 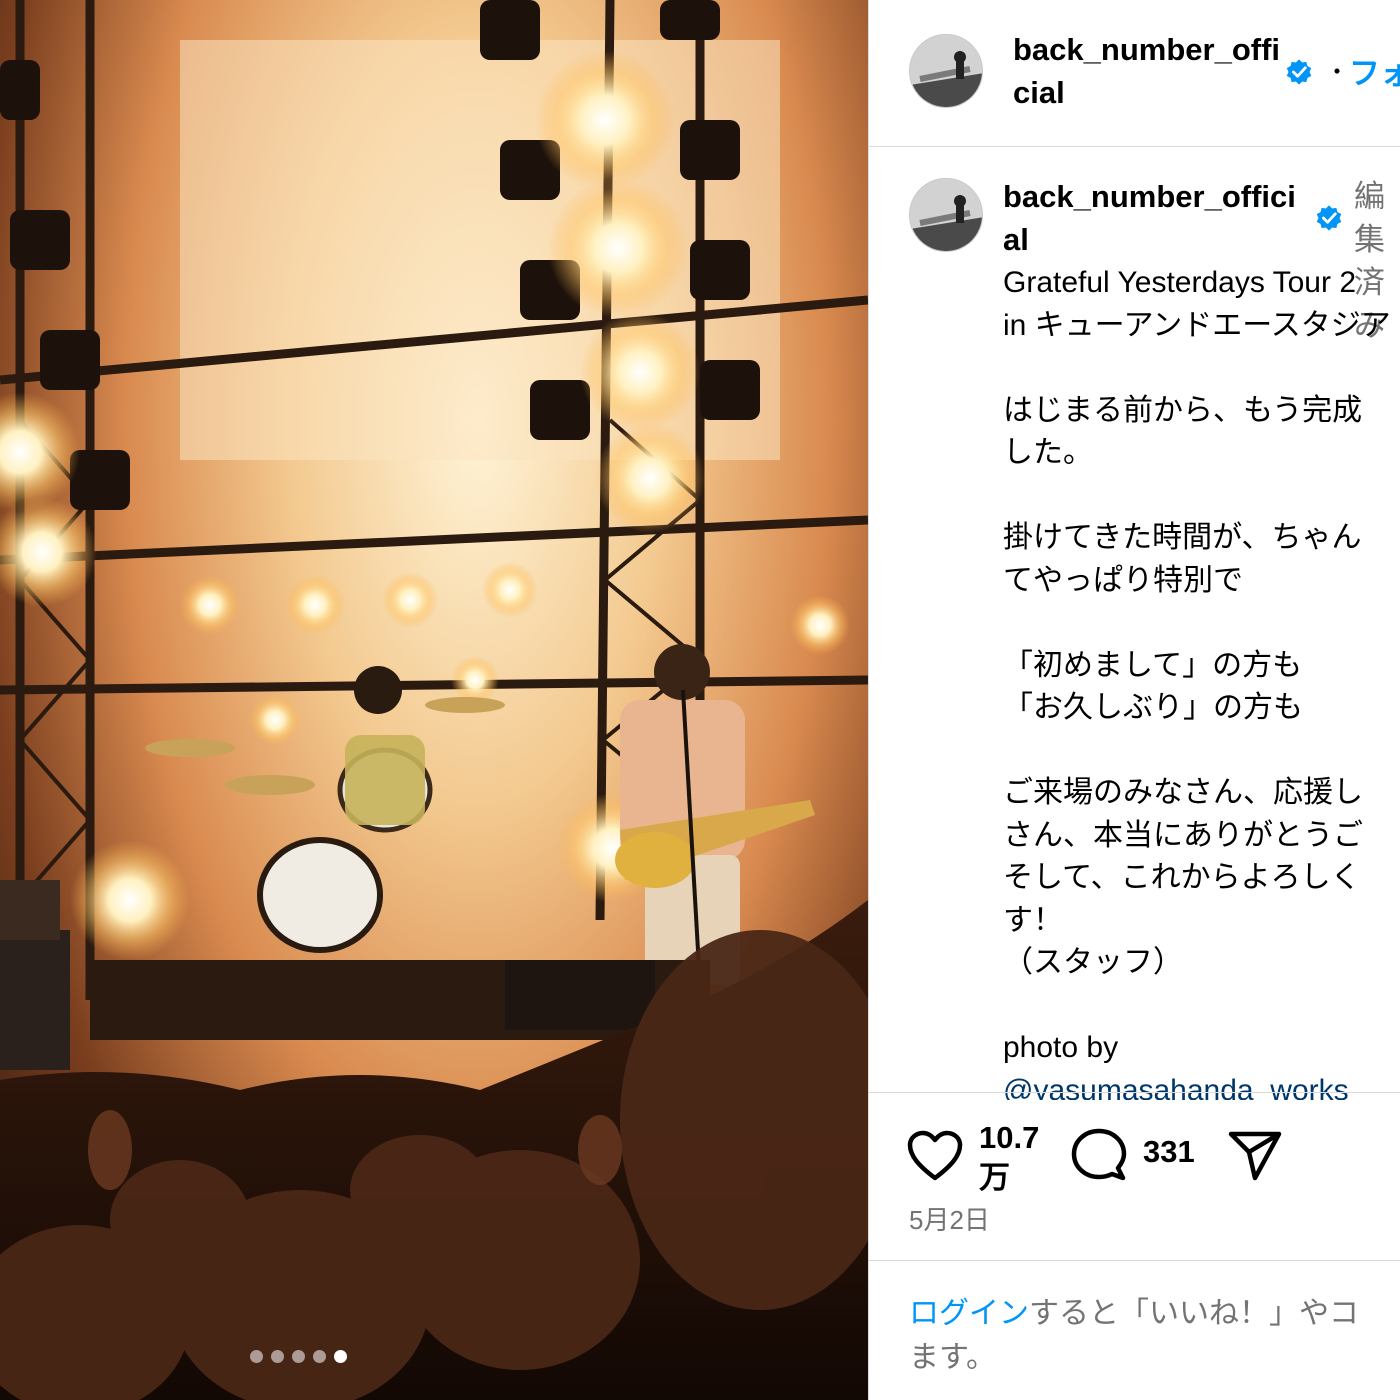 I want to click on follow-button: フォ, so click(x=1374, y=70).